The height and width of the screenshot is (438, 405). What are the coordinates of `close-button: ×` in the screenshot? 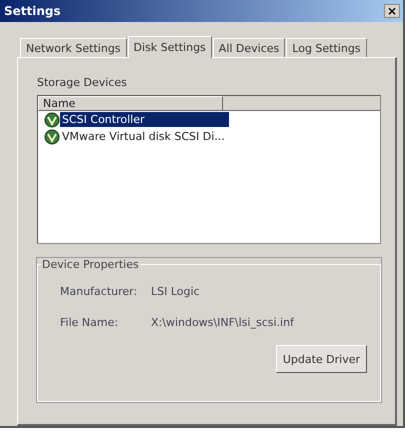 It's located at (392, 11).